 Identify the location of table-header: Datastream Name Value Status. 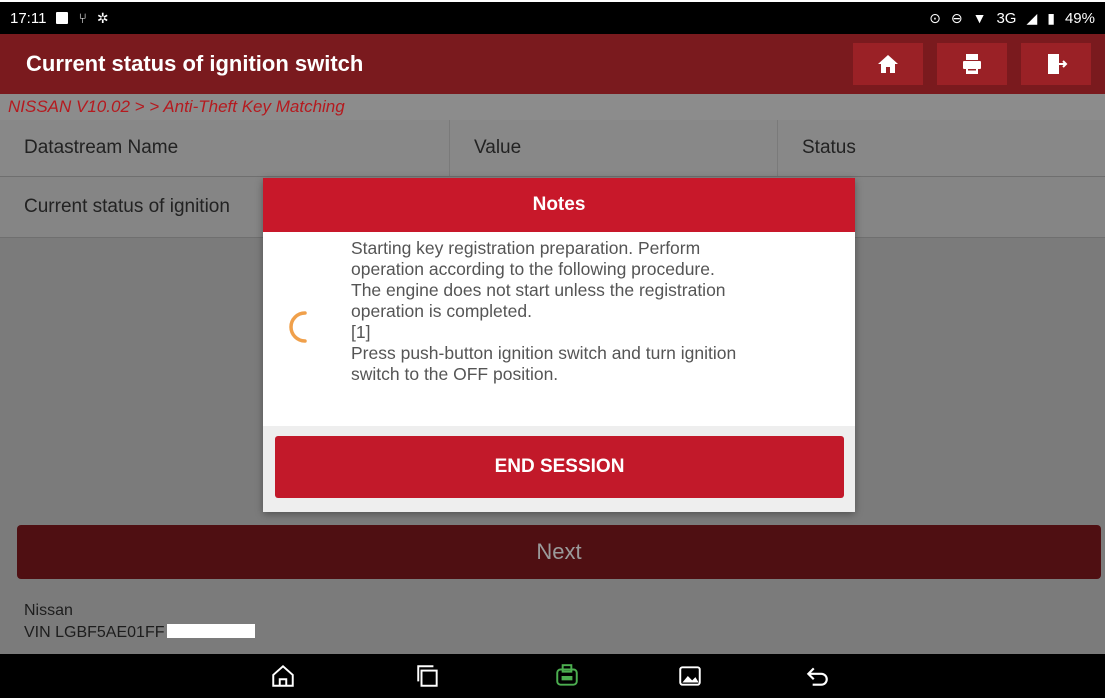
(552, 148).